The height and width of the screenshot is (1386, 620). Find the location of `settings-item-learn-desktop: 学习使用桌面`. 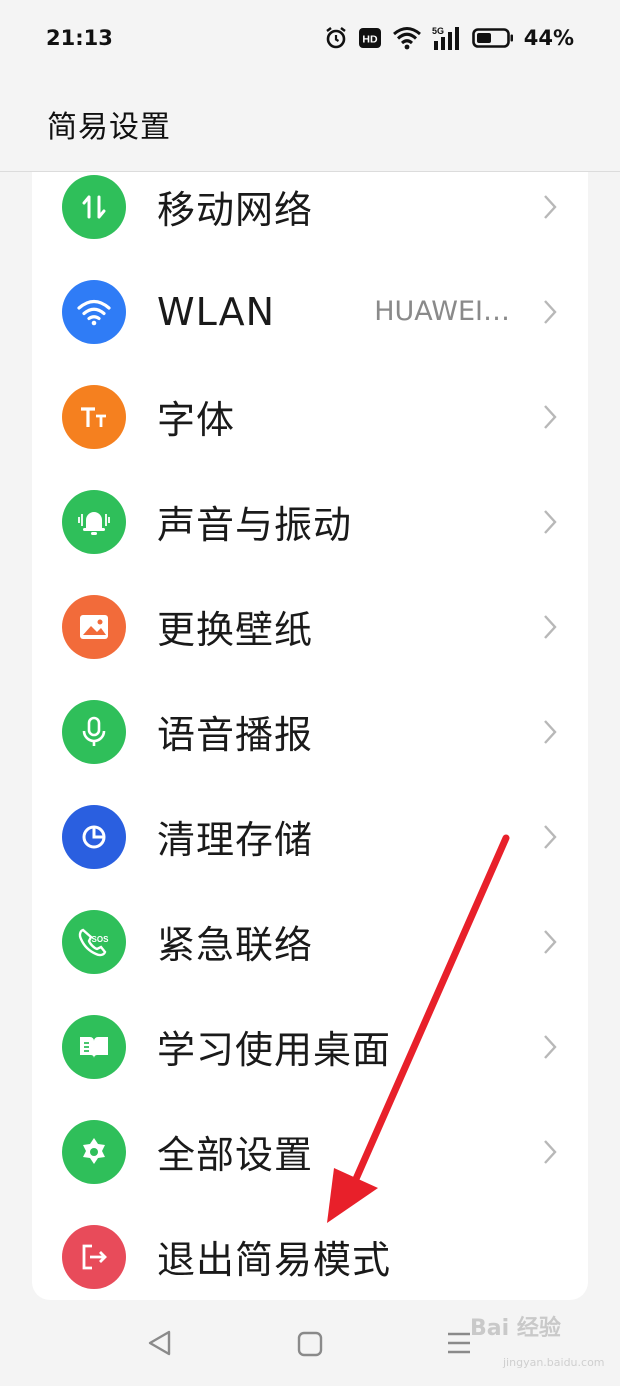

settings-item-learn-desktop: 学习使用桌面 is located at coordinates (310, 1046).